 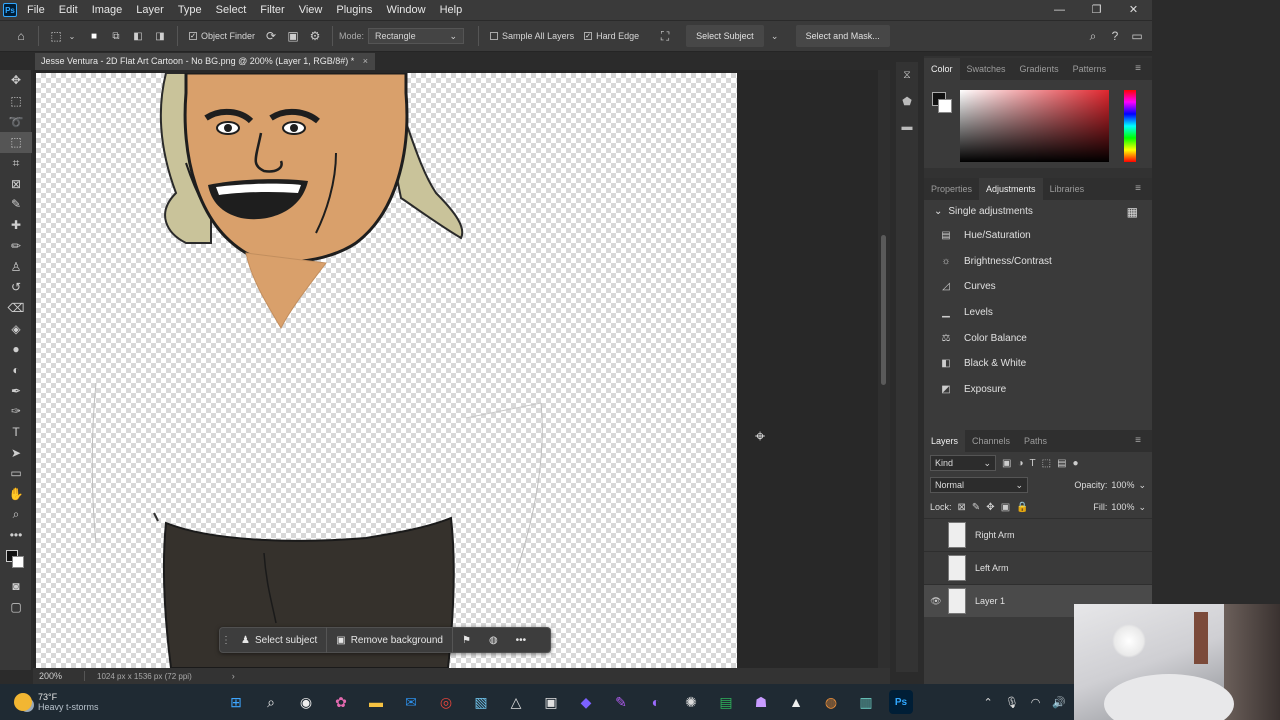 What do you see at coordinates (226, 640) in the screenshot?
I see `drag-handle-icon: ⋮` at bounding box center [226, 640].